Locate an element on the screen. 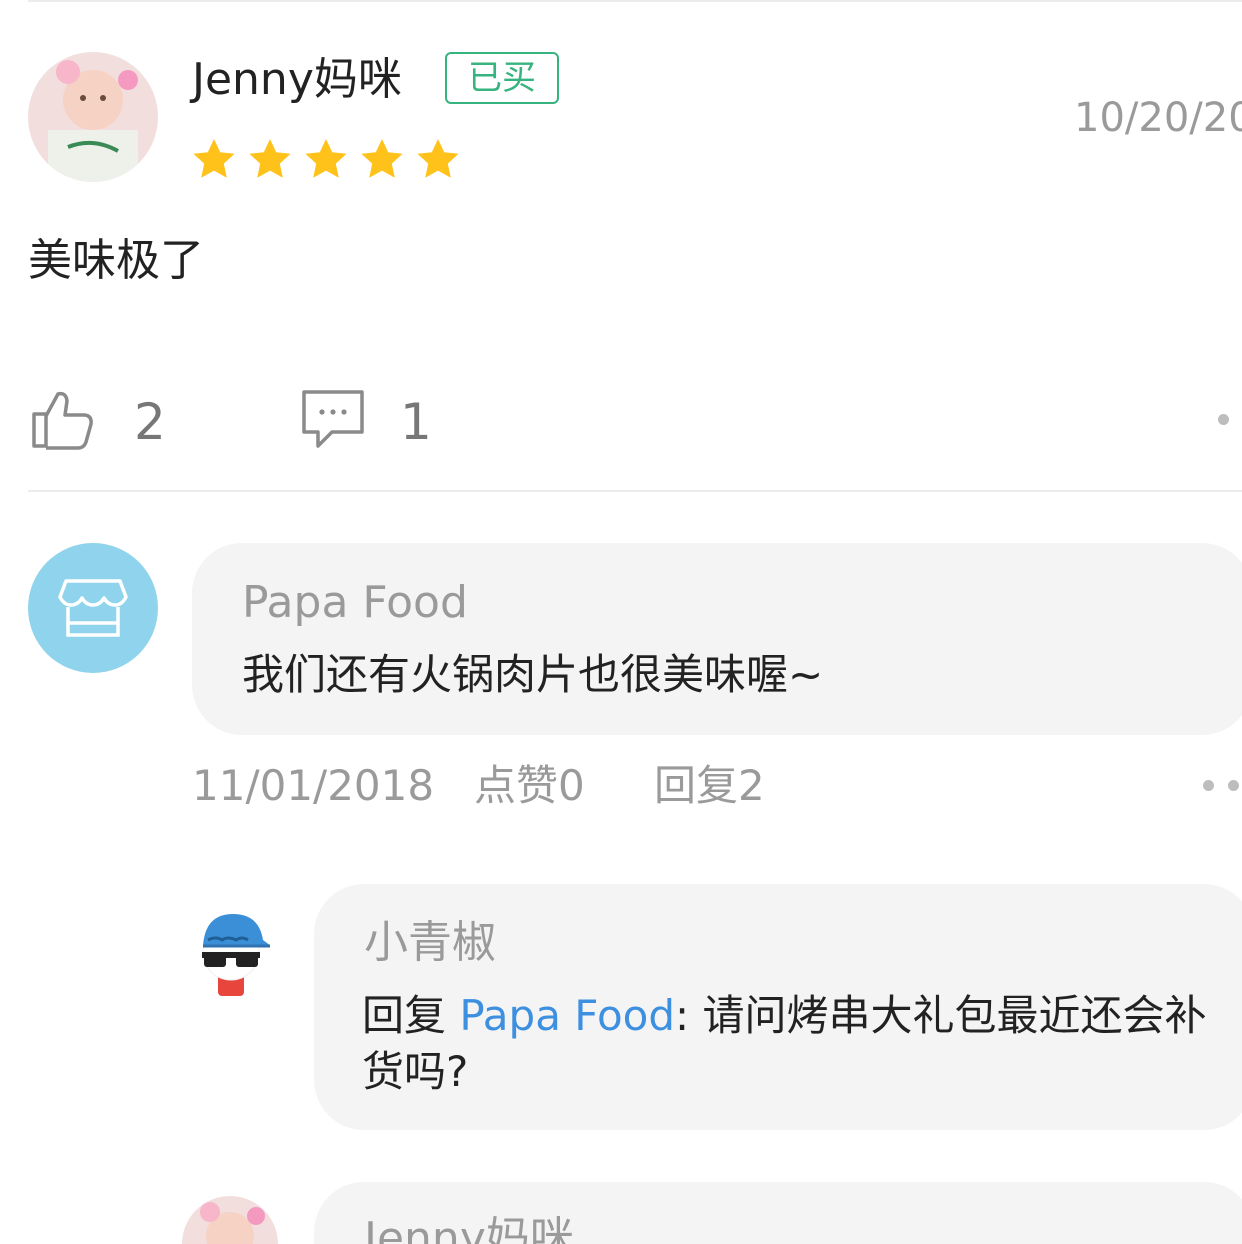 This screenshot has width=1242, height=1244. merchant-reply-like-button: 点赞0 is located at coordinates (529, 786).